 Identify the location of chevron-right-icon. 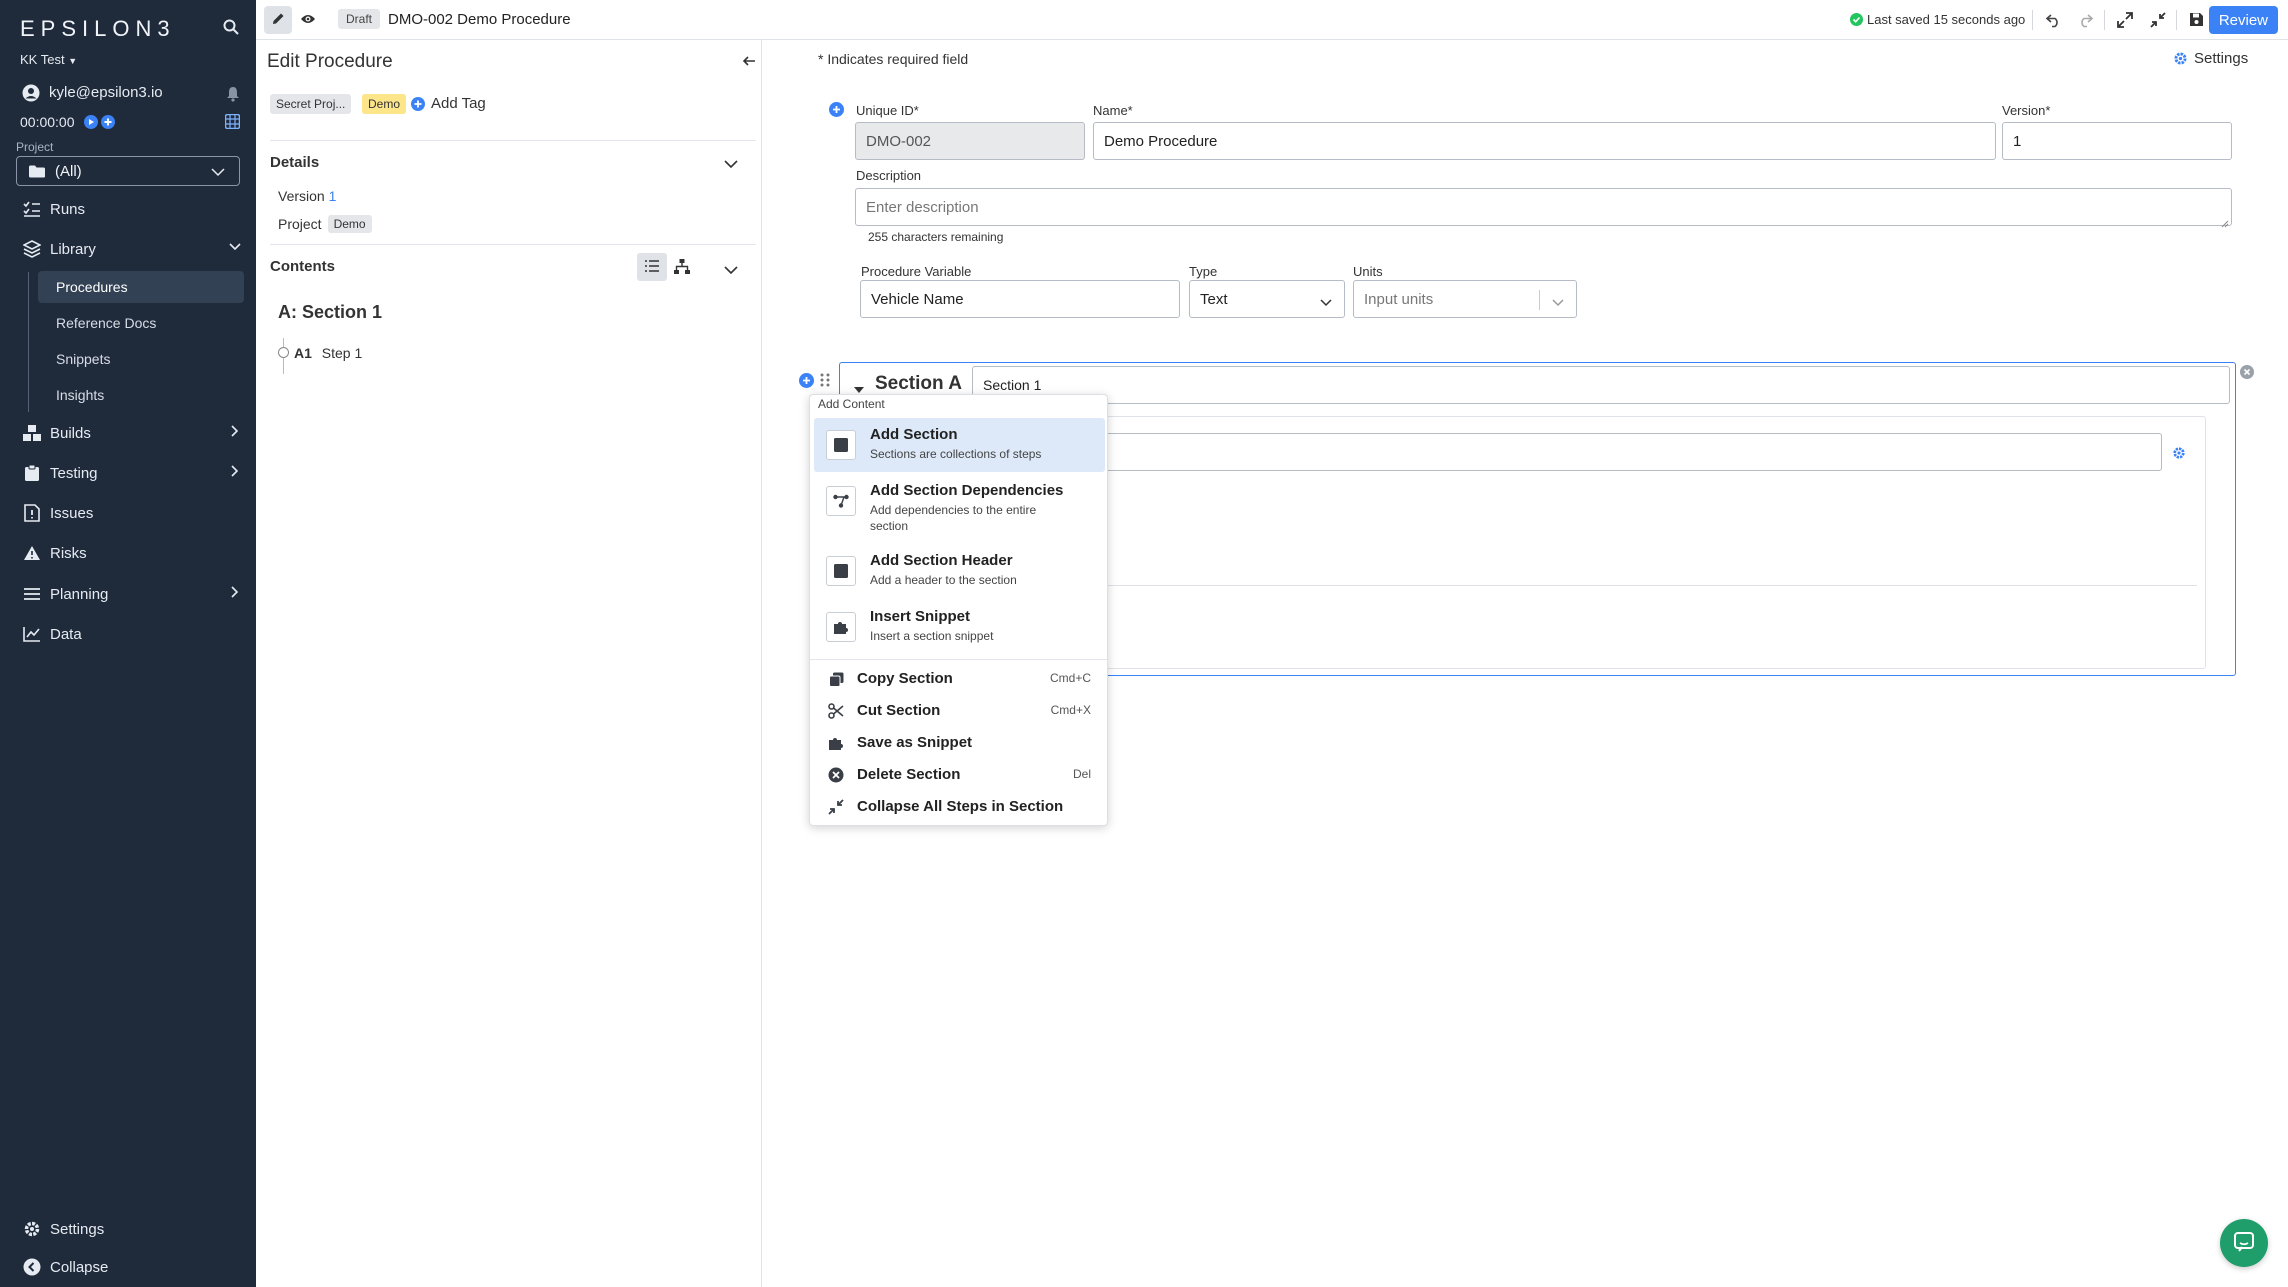
(235, 594).